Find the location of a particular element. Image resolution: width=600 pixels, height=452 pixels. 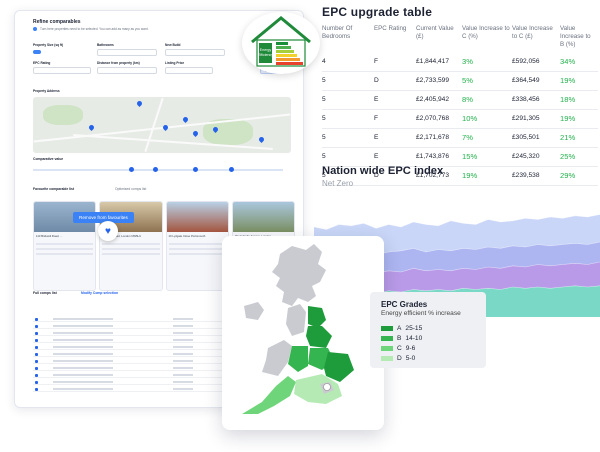

panel-title: Refine comparables is located at coordinates (57, 22).